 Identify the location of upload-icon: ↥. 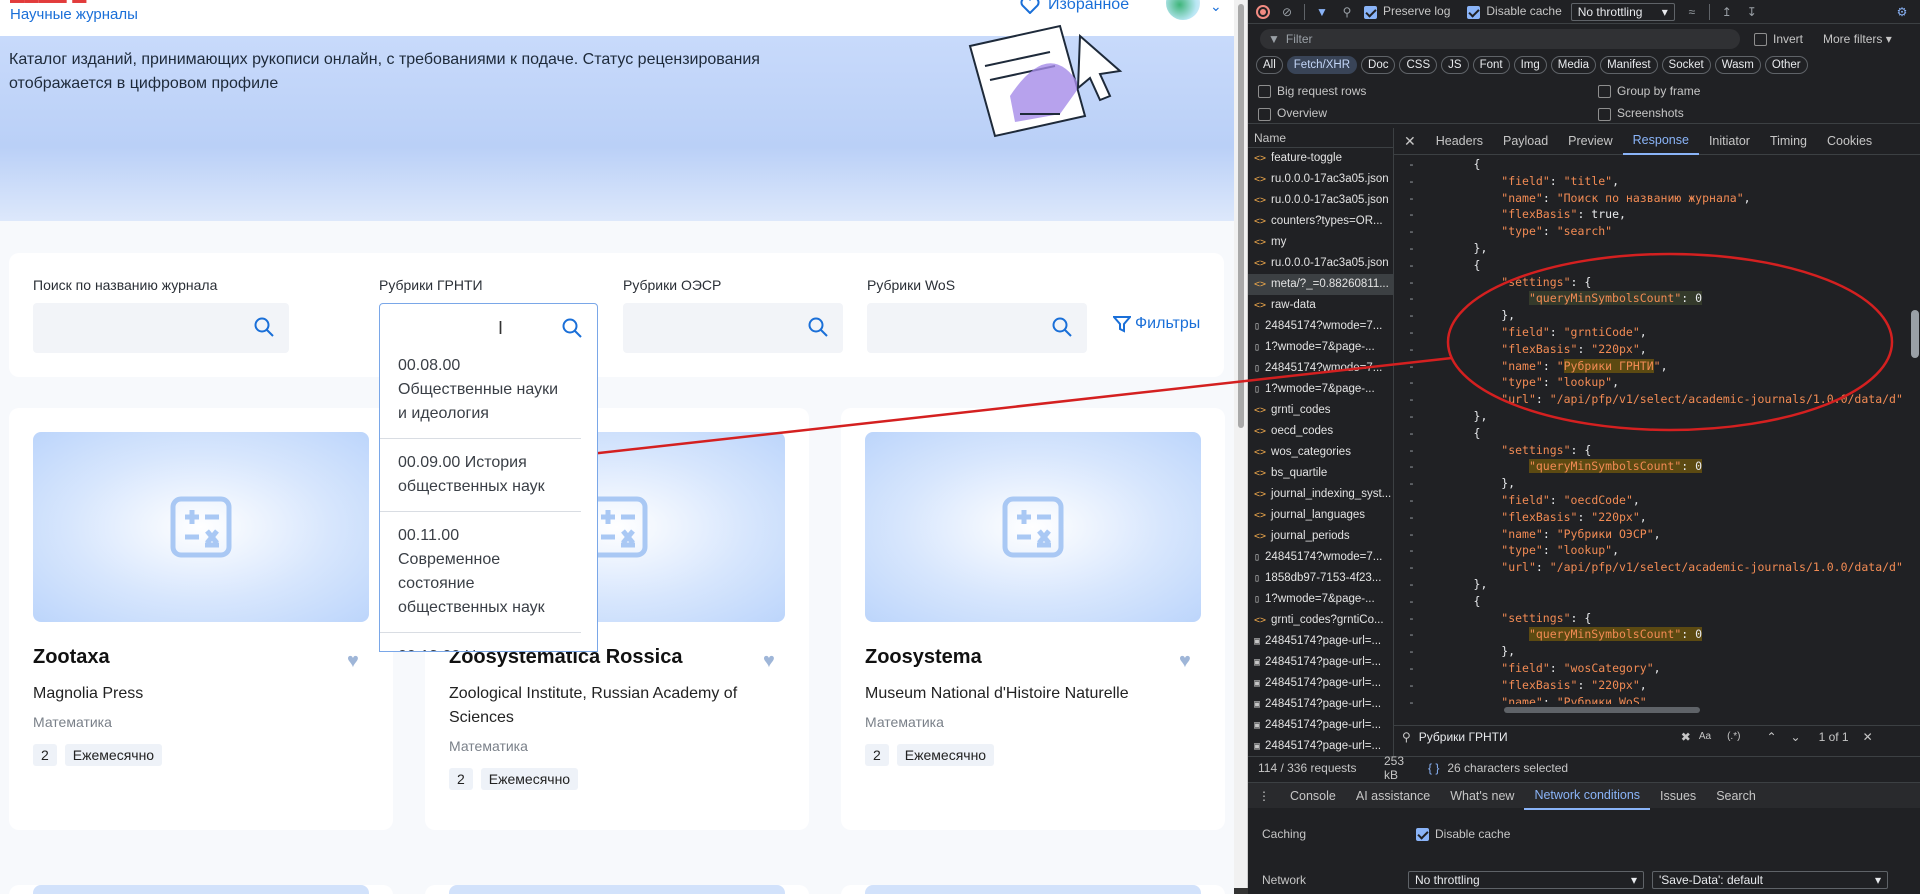
(1727, 12).